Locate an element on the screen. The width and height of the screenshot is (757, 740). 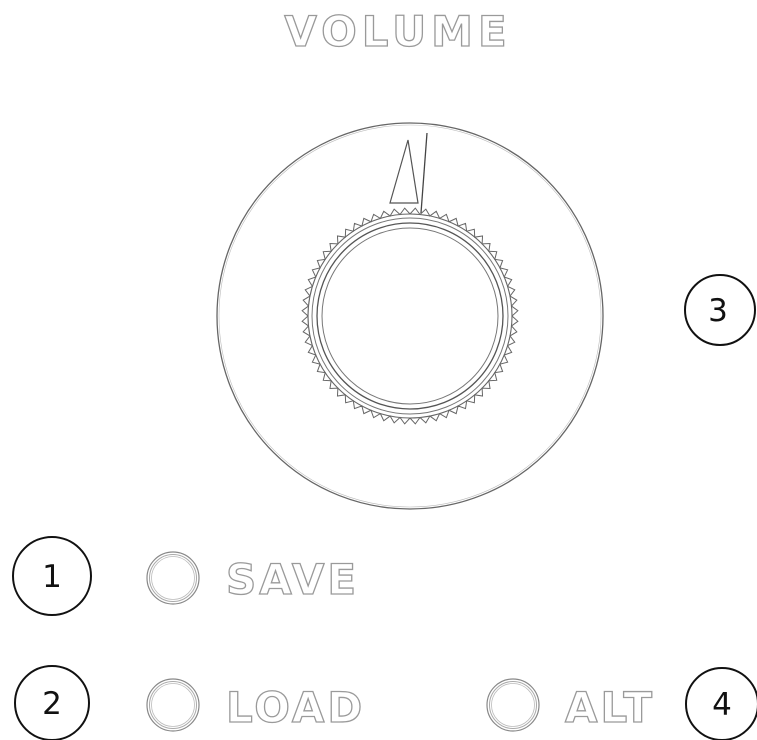
save-label: SAVE is located at coordinates (292, 579).